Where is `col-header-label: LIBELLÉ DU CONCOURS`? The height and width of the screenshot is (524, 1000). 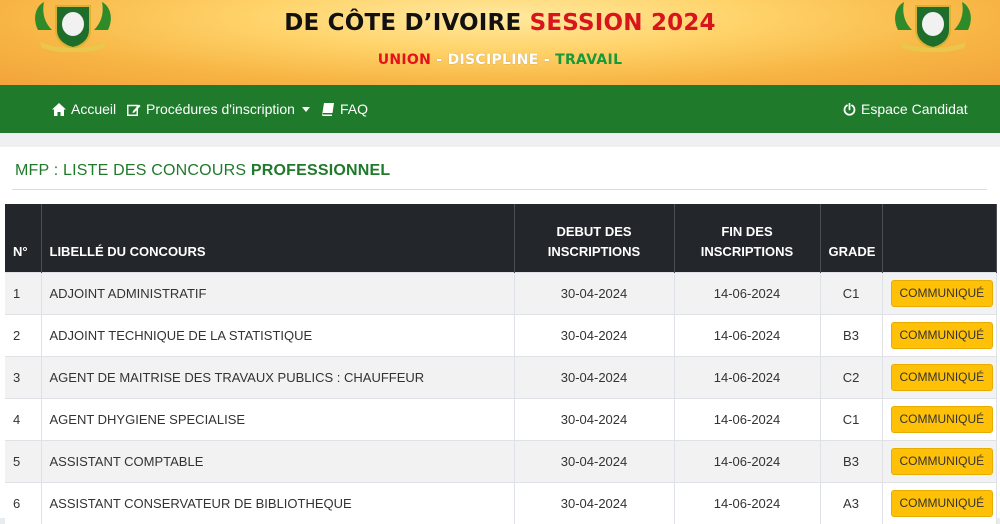
col-header-label: LIBELLÉ DU CONCOURS is located at coordinates (277, 238).